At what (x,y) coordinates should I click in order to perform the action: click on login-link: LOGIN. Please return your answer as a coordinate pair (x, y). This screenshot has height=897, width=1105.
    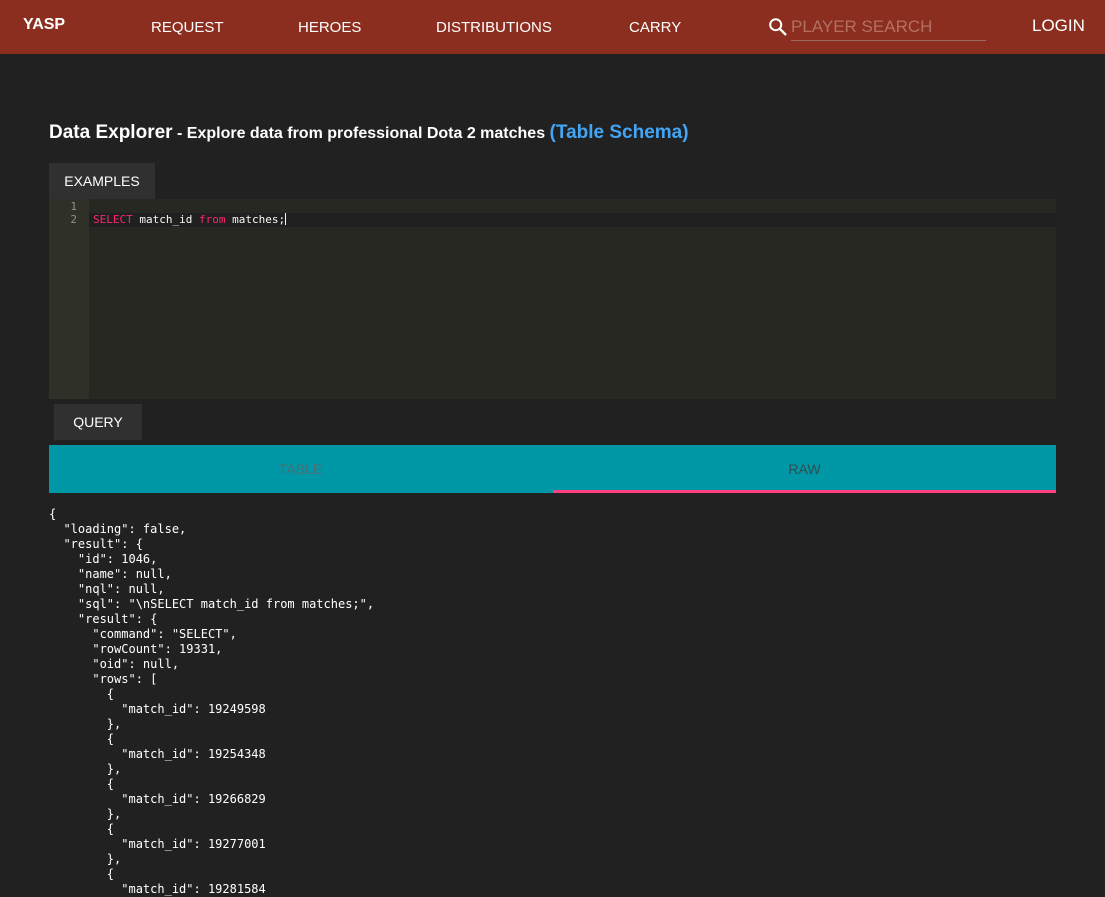
    Looking at the image, I should click on (1058, 26).